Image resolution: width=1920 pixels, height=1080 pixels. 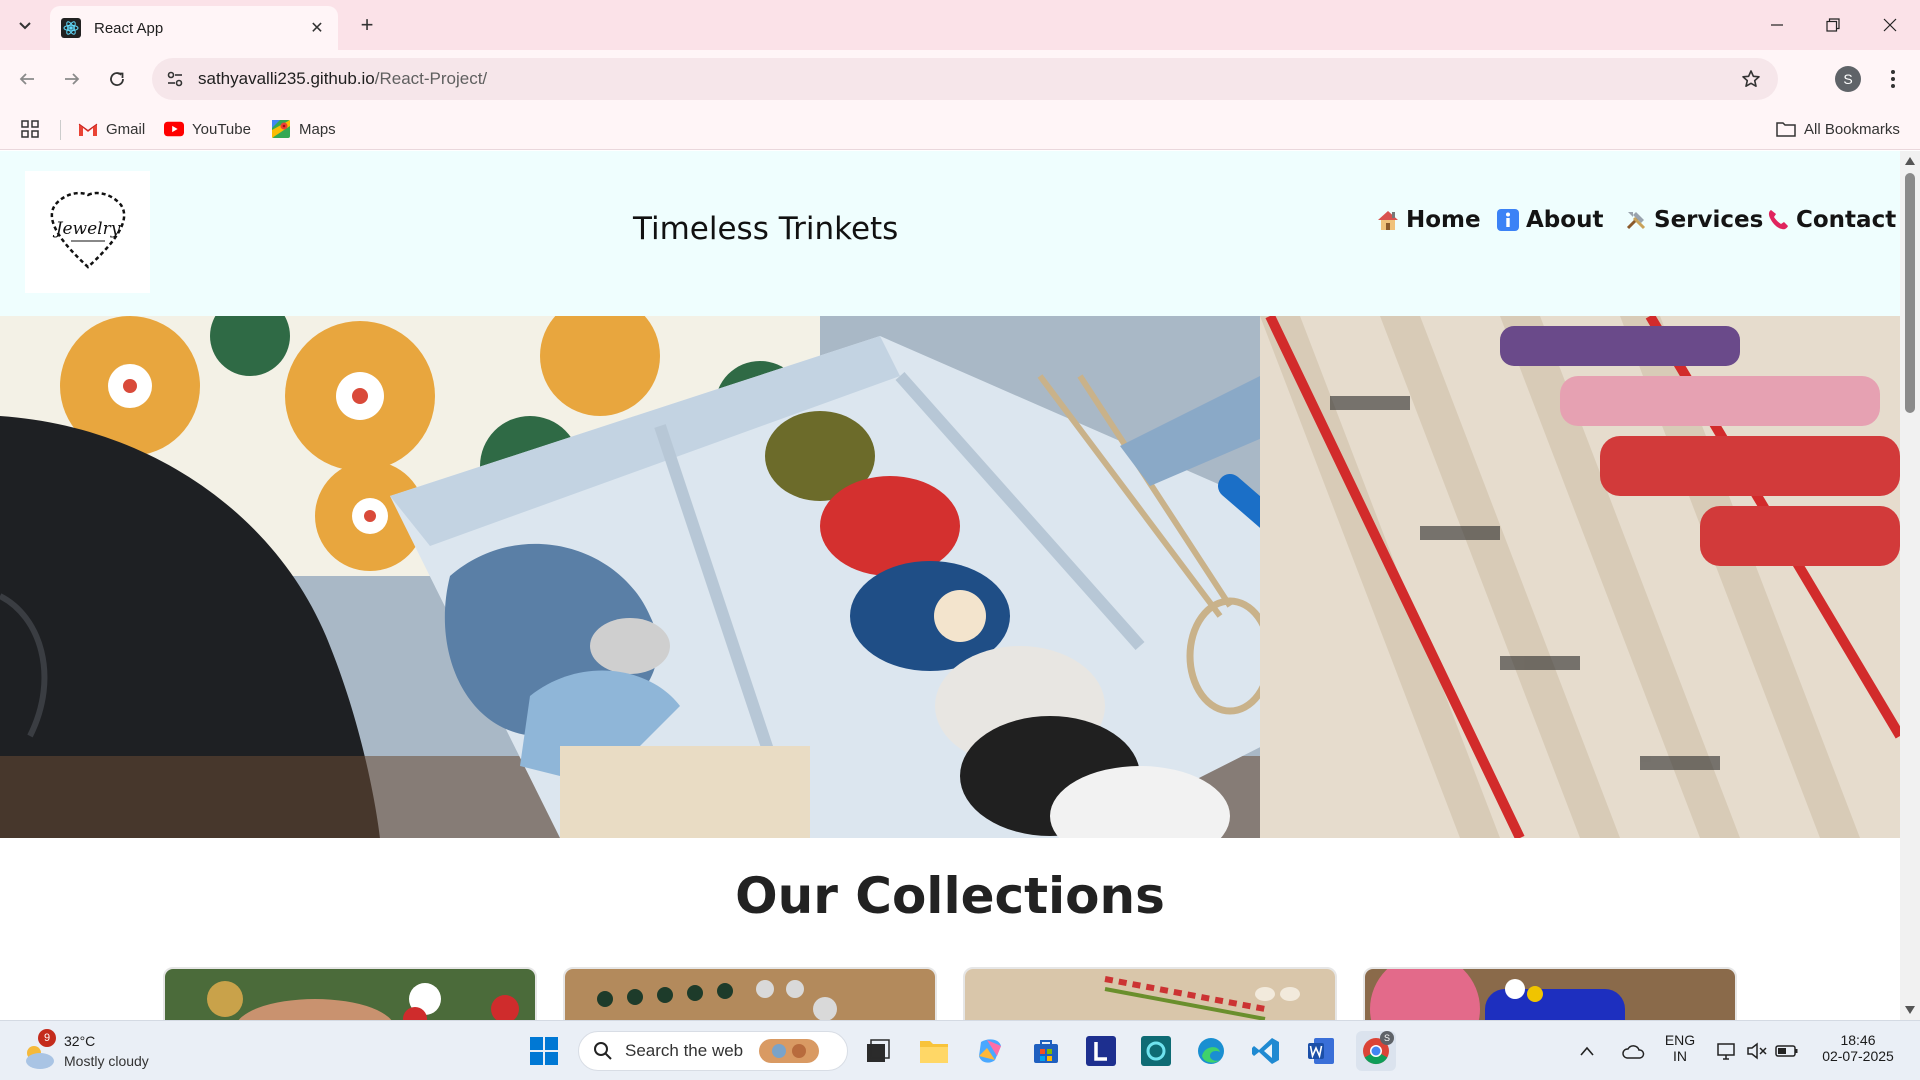 I want to click on restore-button, so click(x=1833, y=25).